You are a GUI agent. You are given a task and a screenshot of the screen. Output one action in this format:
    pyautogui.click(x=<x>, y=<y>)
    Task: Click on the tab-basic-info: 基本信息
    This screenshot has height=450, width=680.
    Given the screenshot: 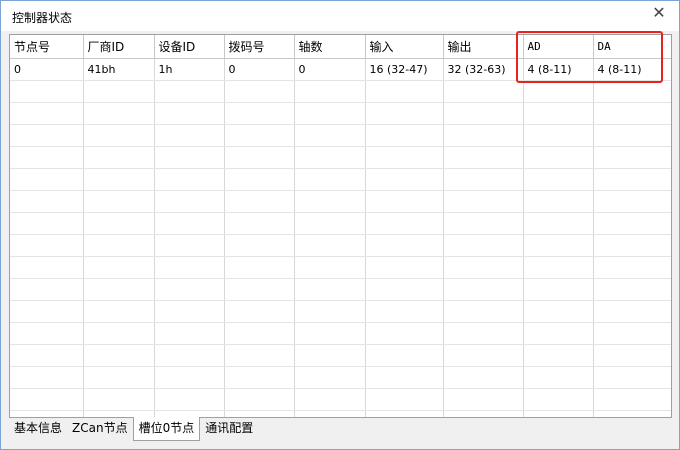 What is the action you would take?
    pyautogui.click(x=38, y=428)
    